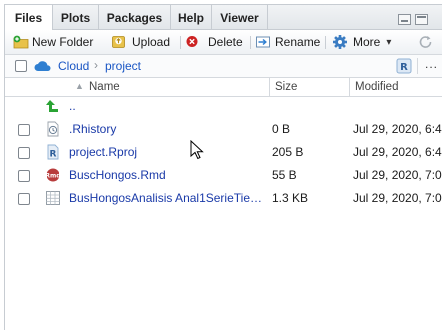 The image size is (442, 330). Describe the element at coordinates (288, 152) in the screenshot. I see `file-size: 205 B` at that location.